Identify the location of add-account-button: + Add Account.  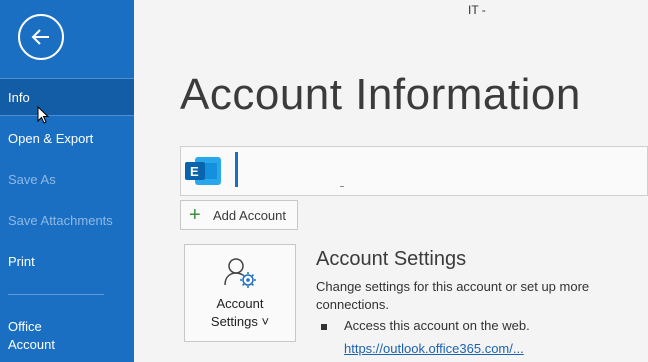
(239, 215).